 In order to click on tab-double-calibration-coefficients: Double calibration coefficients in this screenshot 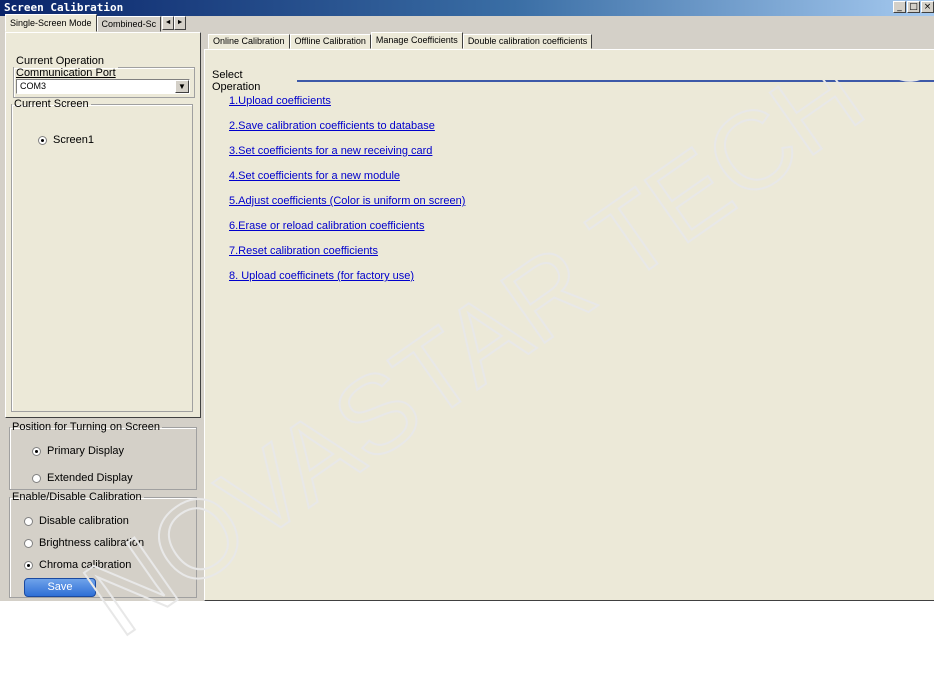, I will do `click(527, 41)`.